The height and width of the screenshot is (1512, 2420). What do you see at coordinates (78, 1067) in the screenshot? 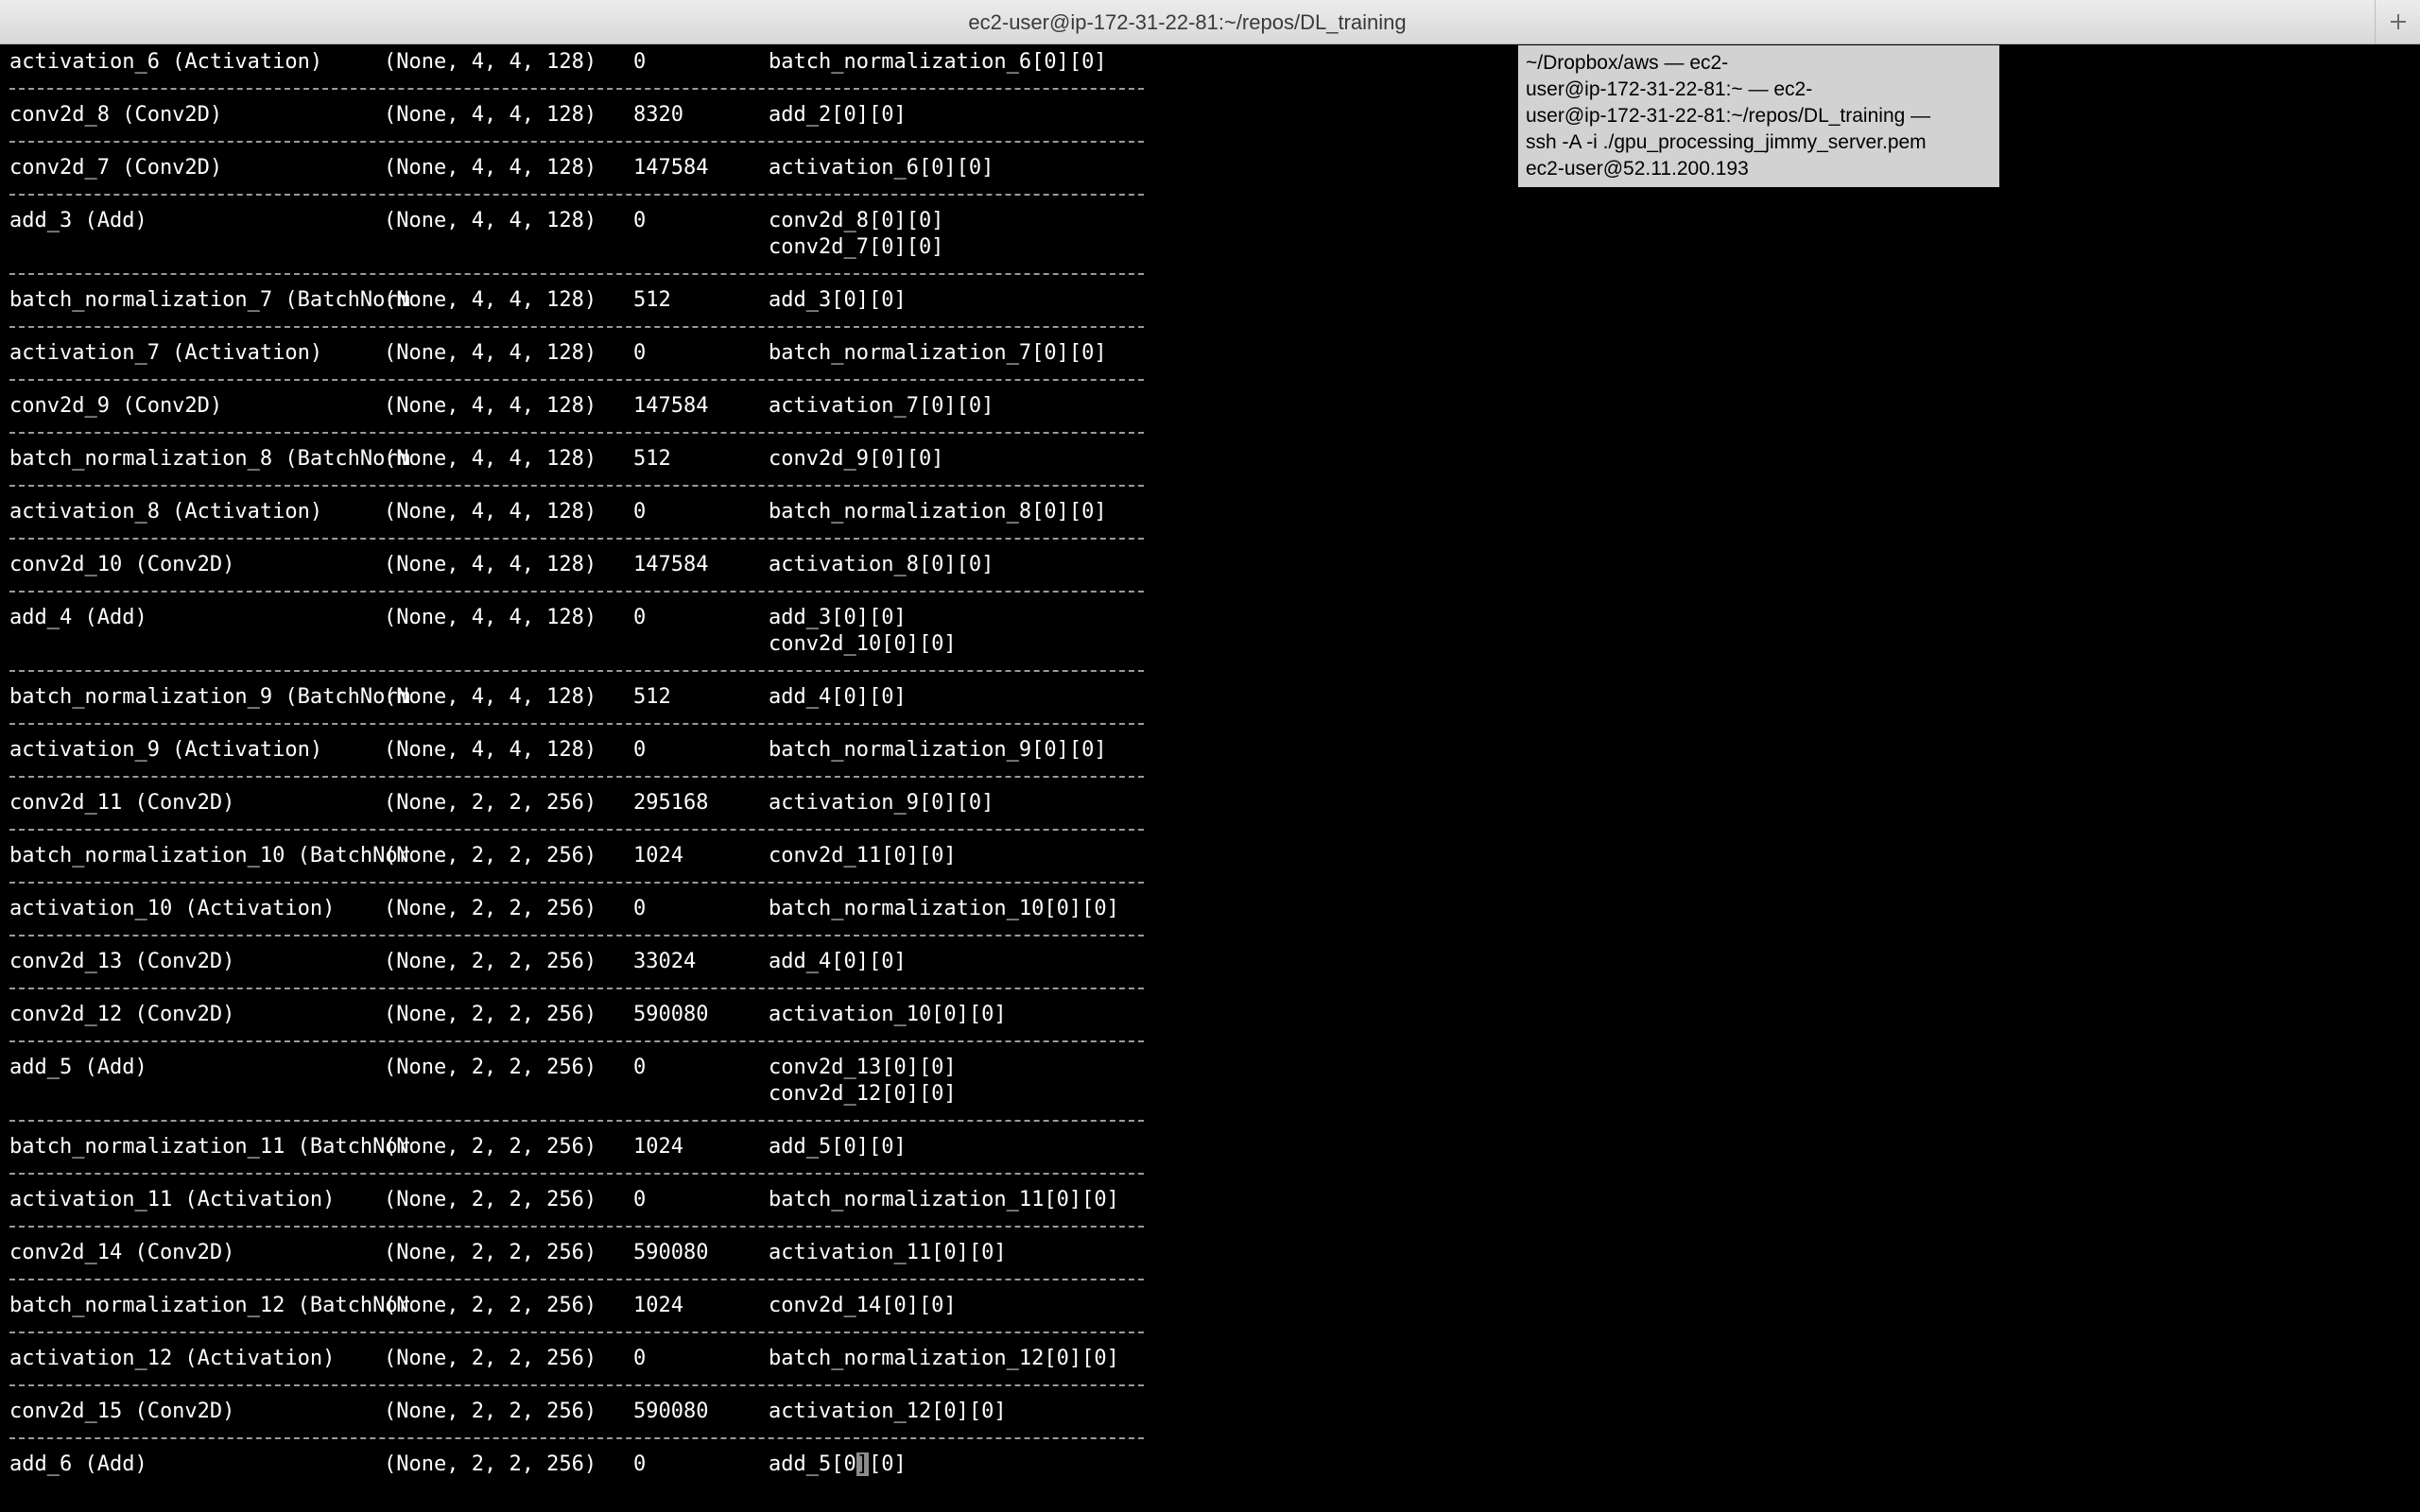
I see `layer-name: add_5 (Add)` at bounding box center [78, 1067].